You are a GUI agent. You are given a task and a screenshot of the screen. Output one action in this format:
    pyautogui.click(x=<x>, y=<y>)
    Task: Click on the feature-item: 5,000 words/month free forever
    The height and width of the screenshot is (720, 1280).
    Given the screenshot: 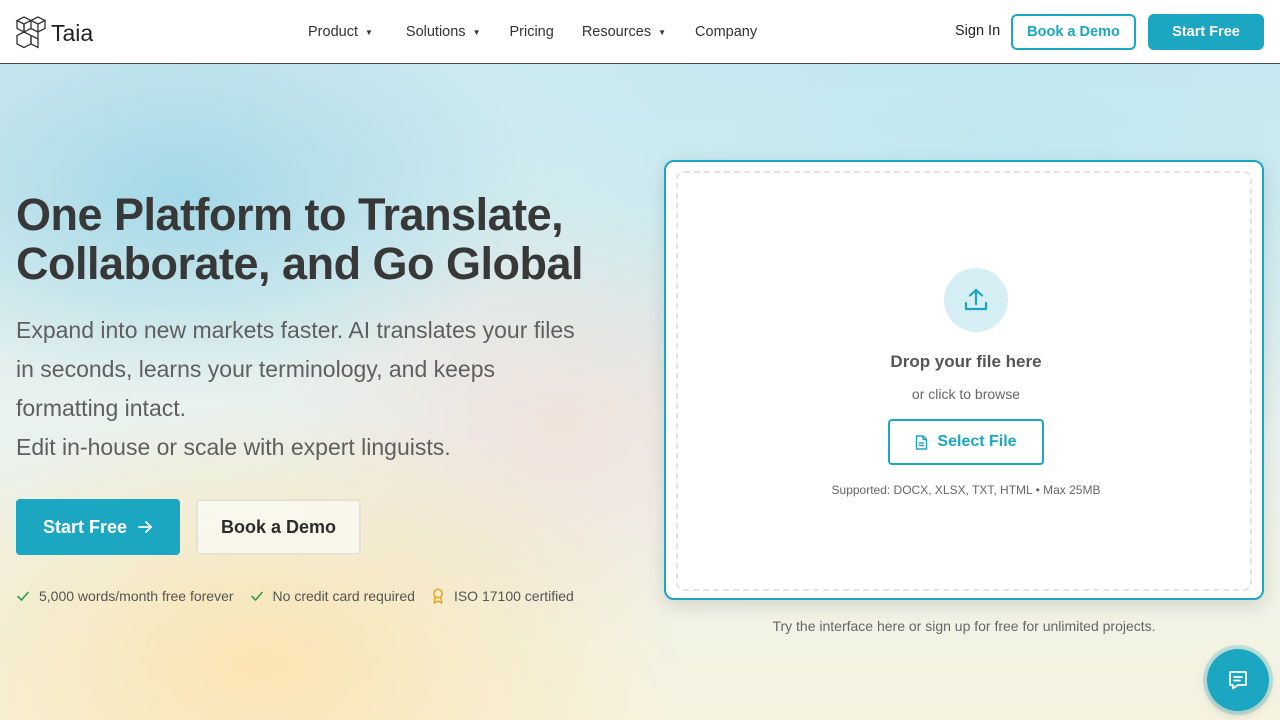 What is the action you would take?
    pyautogui.click(x=125, y=596)
    